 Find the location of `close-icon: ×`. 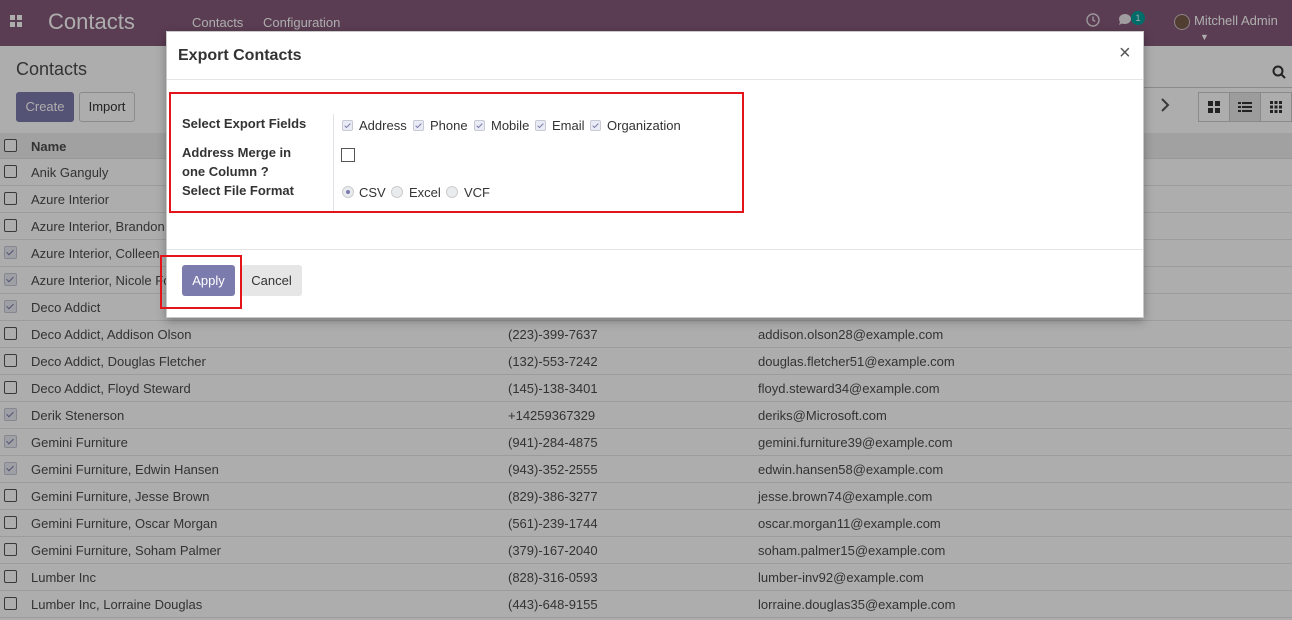

close-icon: × is located at coordinates (1125, 53).